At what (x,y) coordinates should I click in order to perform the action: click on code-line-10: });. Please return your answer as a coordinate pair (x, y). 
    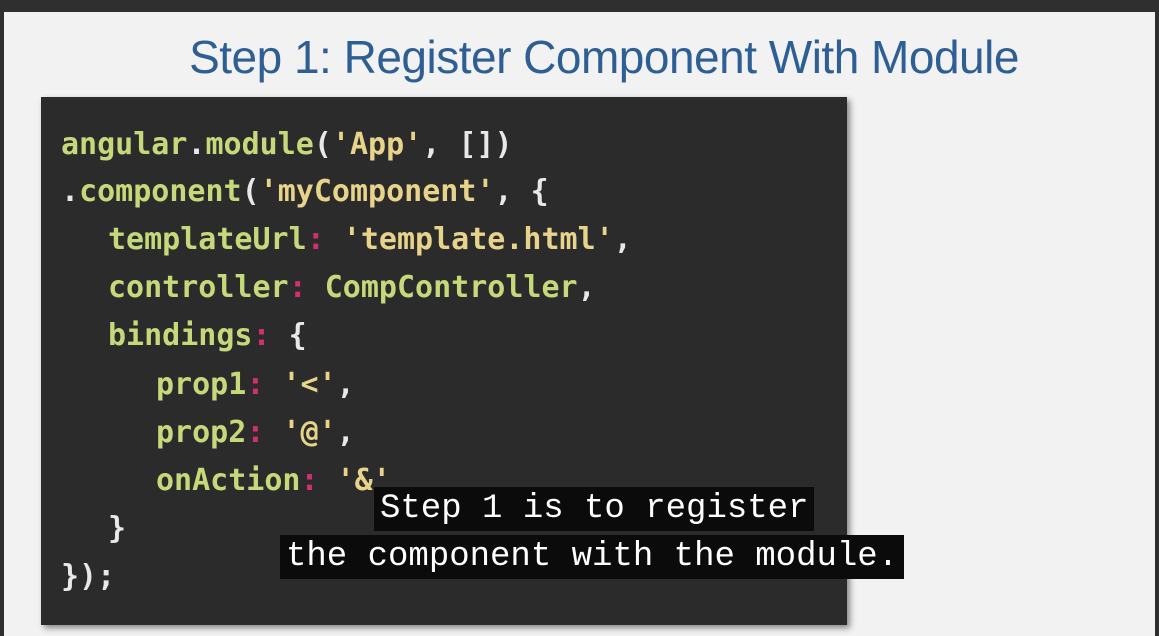
    Looking at the image, I should click on (88, 577).